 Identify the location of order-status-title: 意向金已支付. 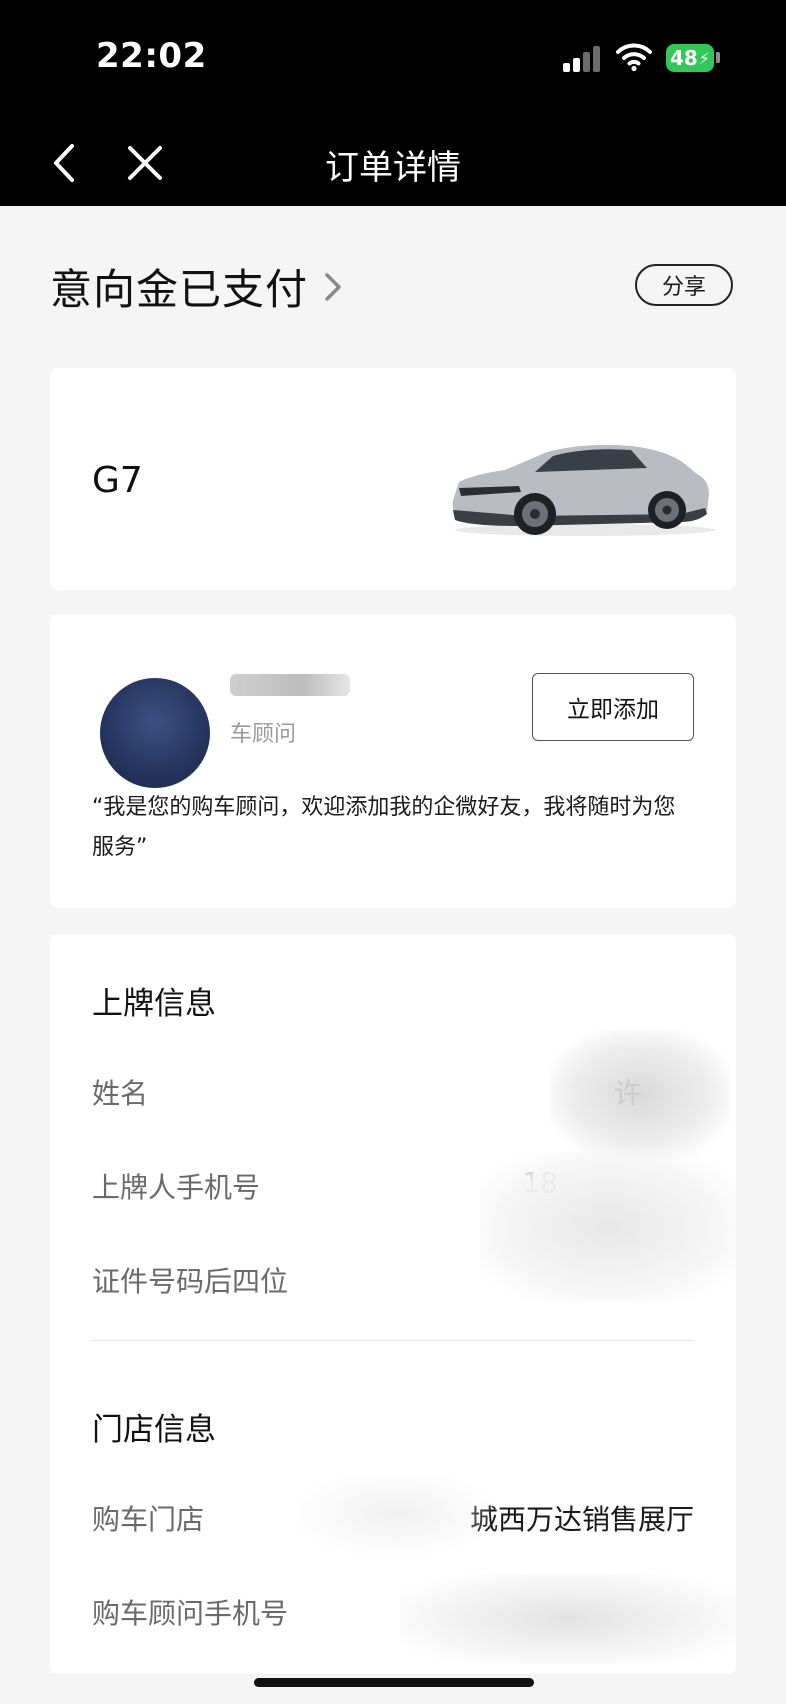
(179, 289).